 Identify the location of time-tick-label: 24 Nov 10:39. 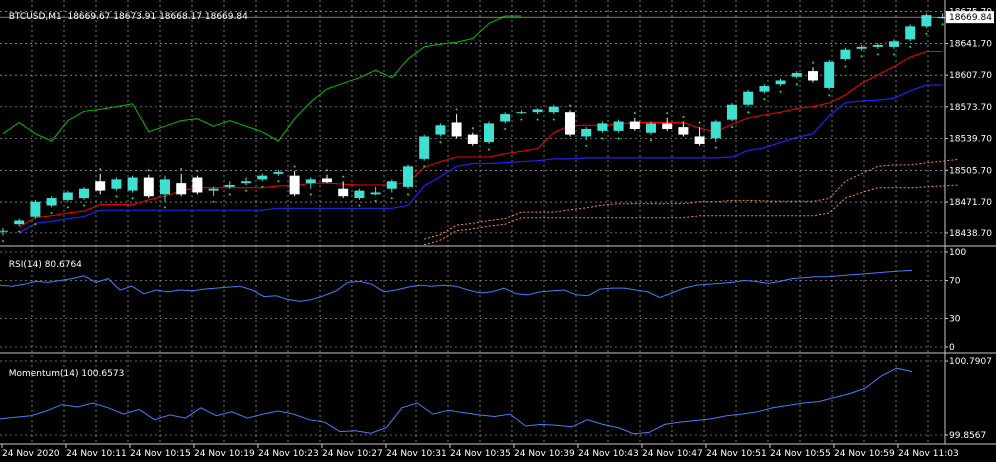
(544, 454).